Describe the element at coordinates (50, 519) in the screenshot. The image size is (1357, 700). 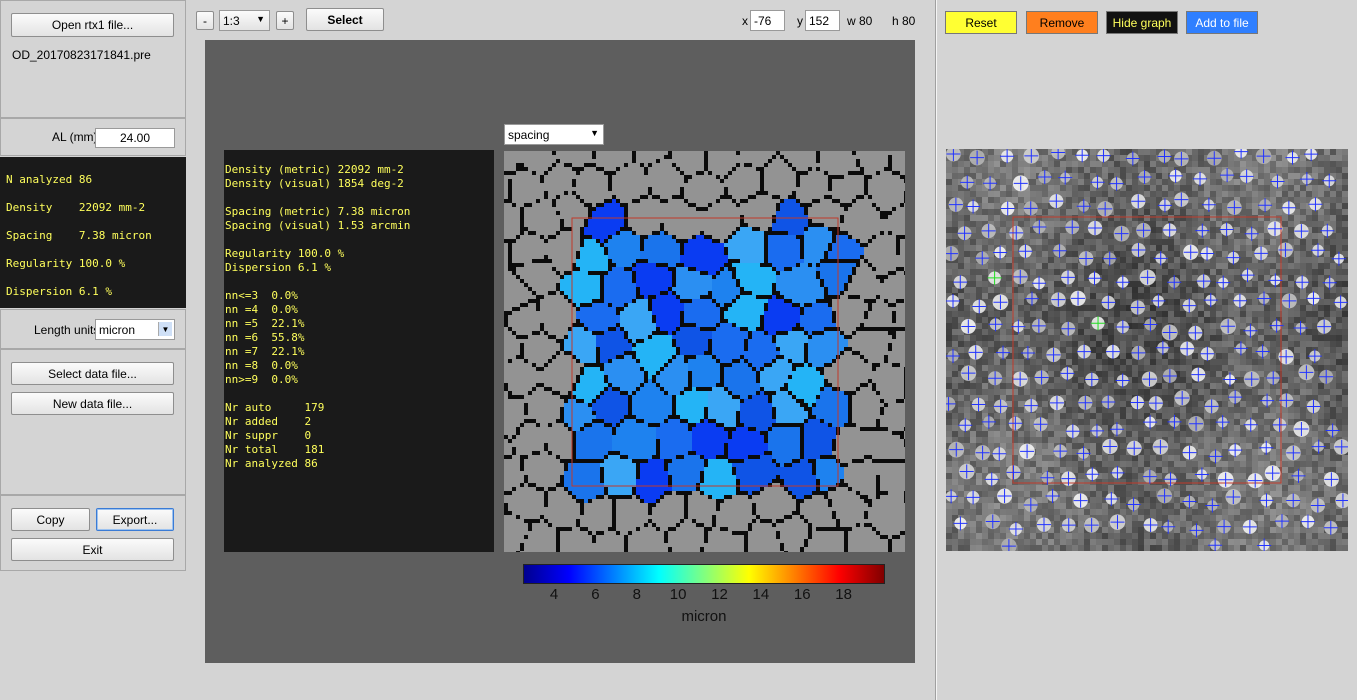
I see `copy-button: Copy` at that location.